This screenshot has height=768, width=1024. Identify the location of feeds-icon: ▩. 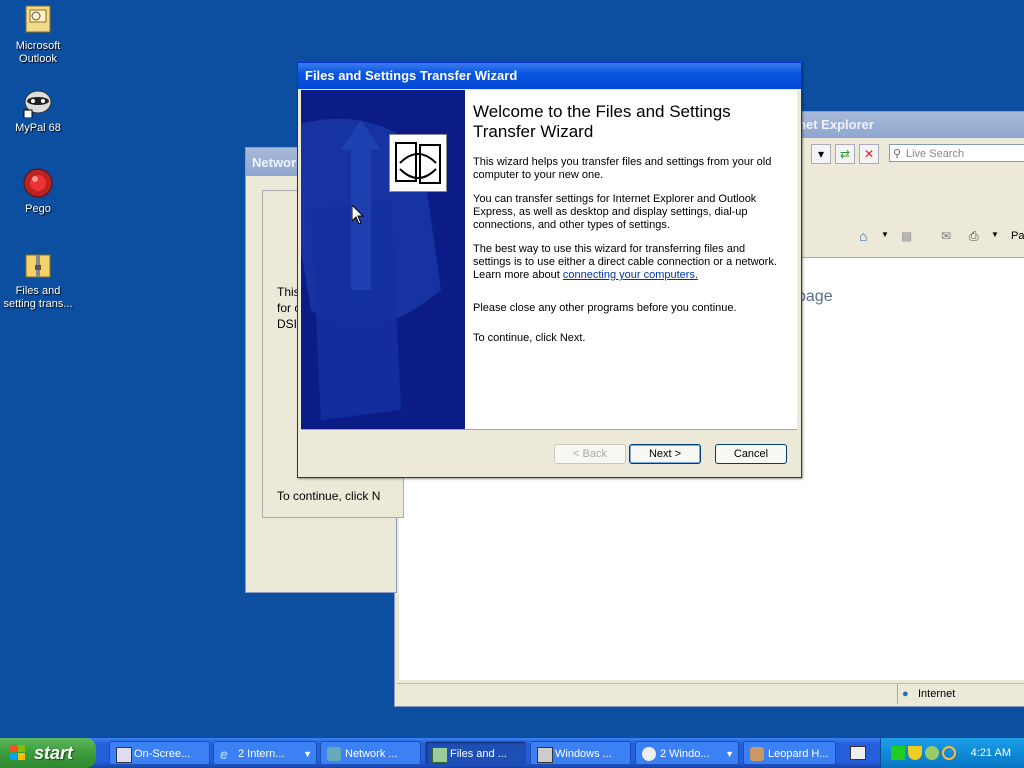
(906, 236).